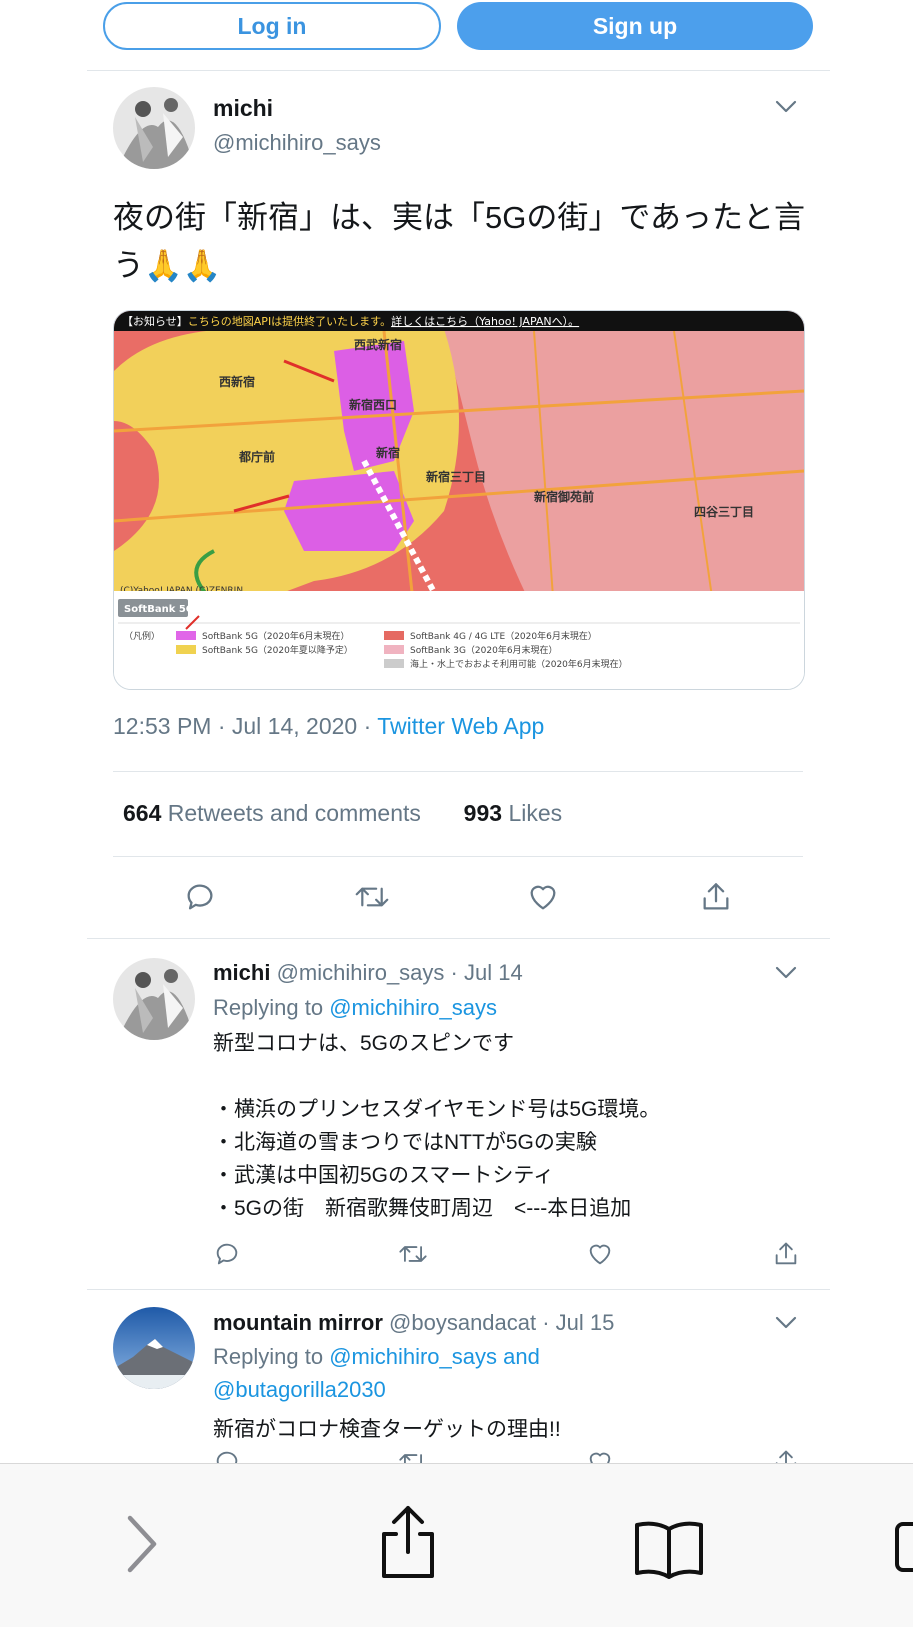  What do you see at coordinates (460, 726) in the screenshot?
I see `source-link: Twitter Web App` at bounding box center [460, 726].